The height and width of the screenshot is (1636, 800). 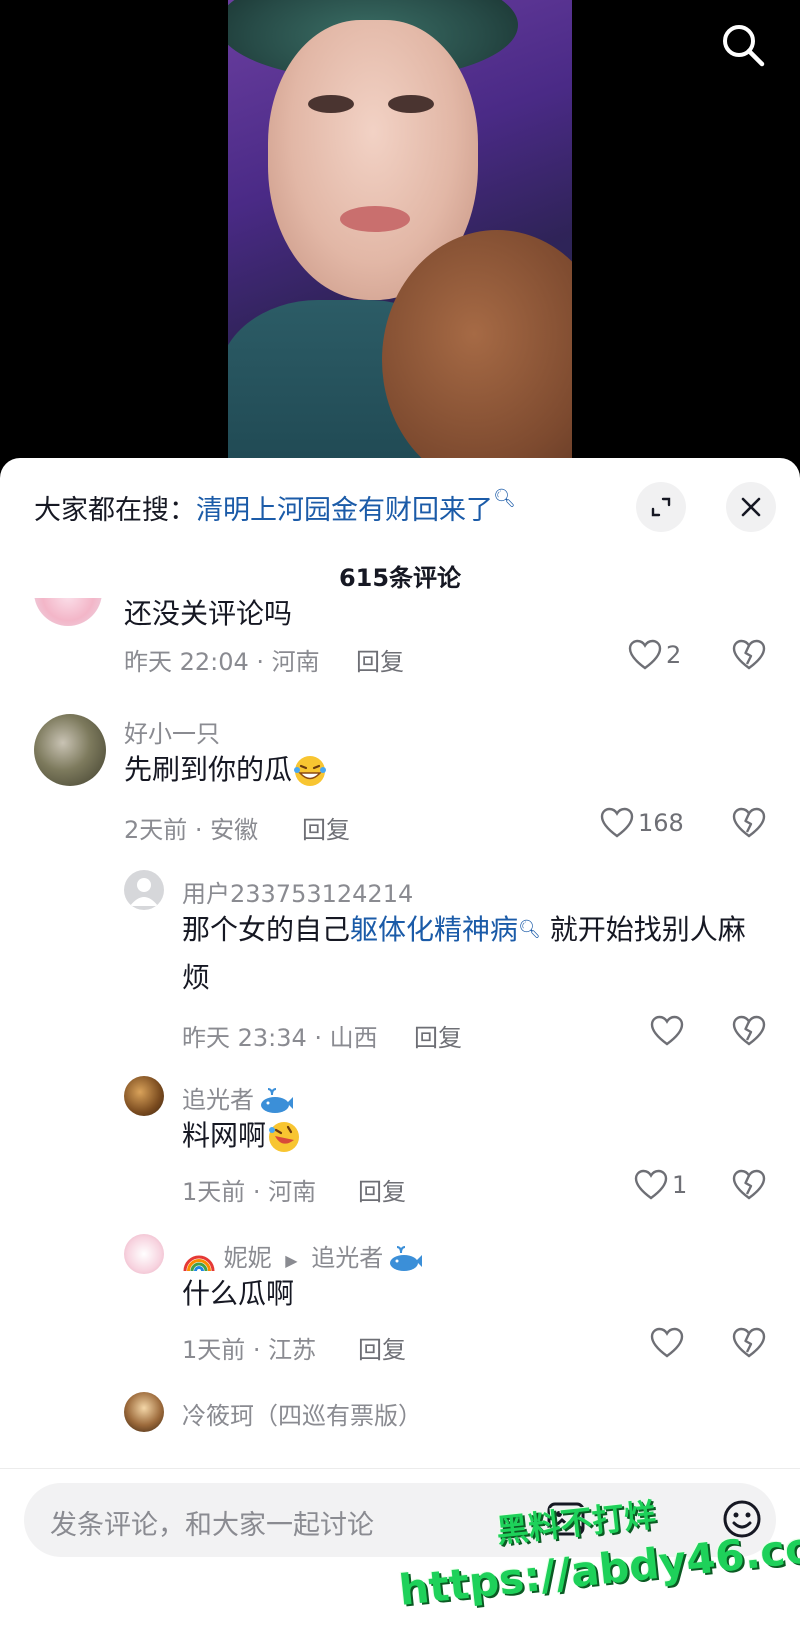 I want to click on default-avatar-icon, so click(x=144, y=892).